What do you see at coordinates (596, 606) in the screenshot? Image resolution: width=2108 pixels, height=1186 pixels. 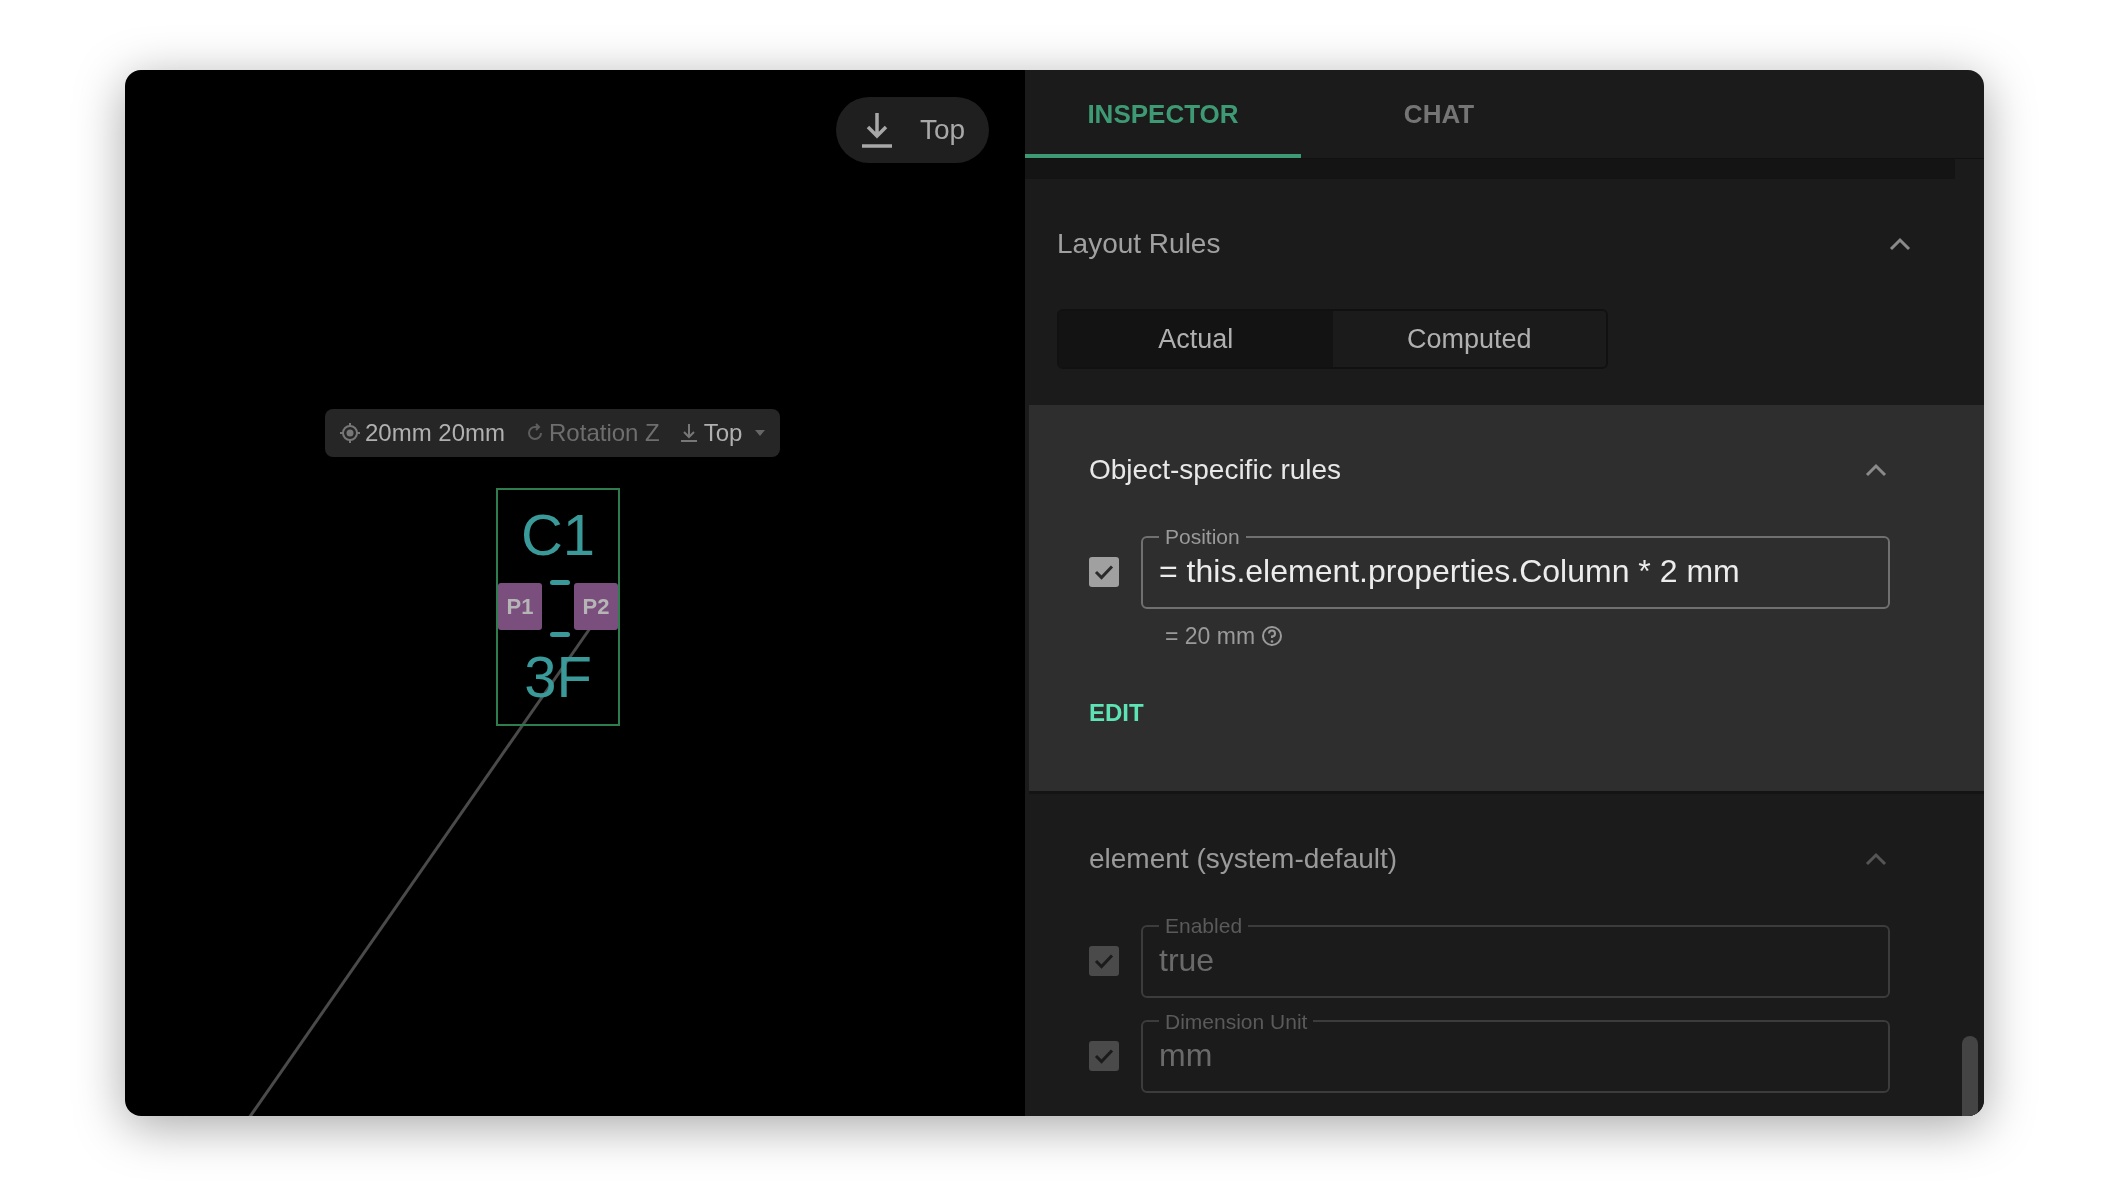 I see `pad: P2` at bounding box center [596, 606].